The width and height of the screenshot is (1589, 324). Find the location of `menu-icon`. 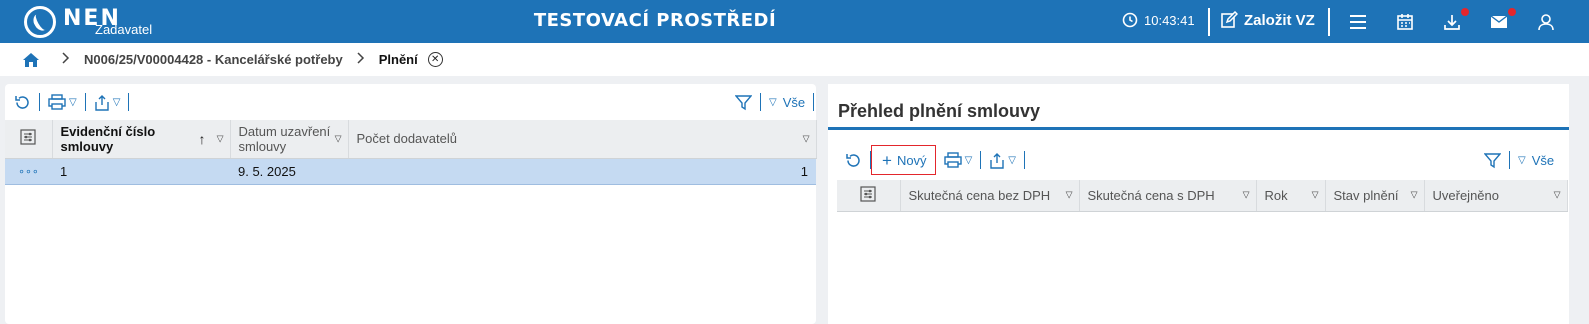

menu-icon is located at coordinates (1358, 22).